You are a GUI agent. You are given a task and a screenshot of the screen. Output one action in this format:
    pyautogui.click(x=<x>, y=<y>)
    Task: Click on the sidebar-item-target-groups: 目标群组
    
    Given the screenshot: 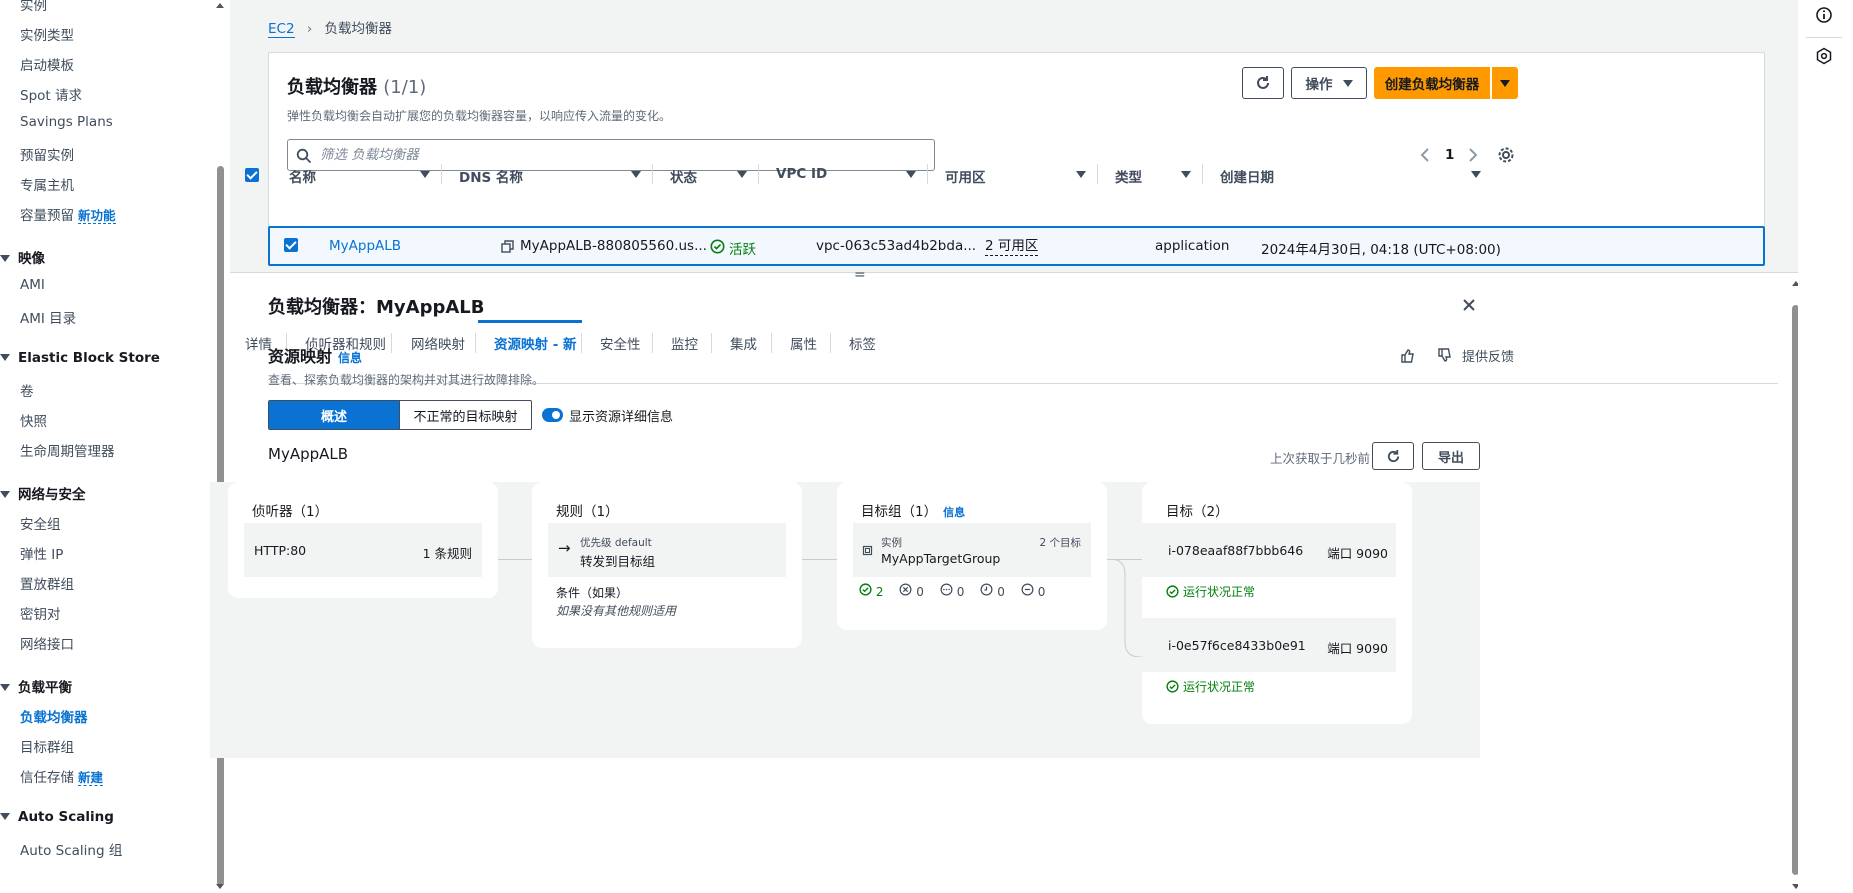 What is the action you would take?
    pyautogui.click(x=47, y=746)
    